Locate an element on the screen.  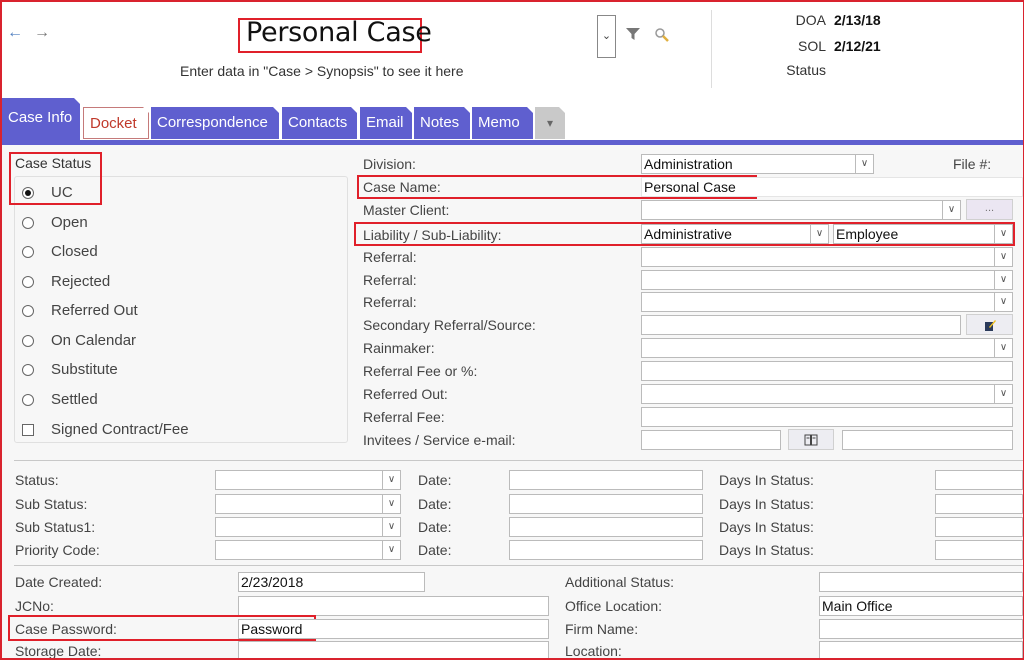
priority-date-input is located at coordinates (606, 550).